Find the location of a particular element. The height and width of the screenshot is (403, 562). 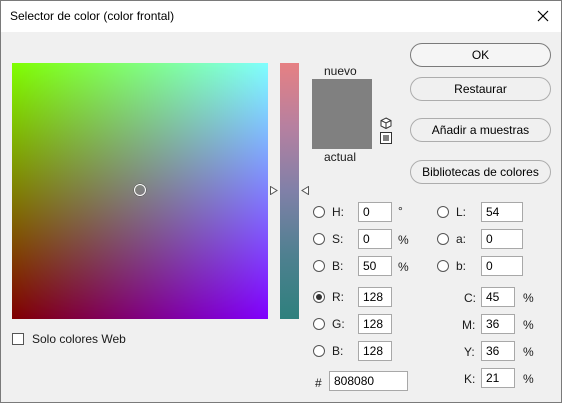

radio-hsb-b is located at coordinates (319, 266).